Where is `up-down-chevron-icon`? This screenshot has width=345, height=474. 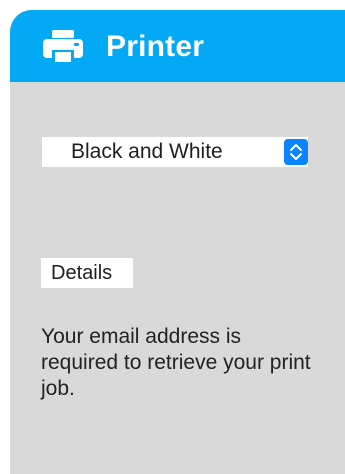
up-down-chevron-icon is located at coordinates (296, 152).